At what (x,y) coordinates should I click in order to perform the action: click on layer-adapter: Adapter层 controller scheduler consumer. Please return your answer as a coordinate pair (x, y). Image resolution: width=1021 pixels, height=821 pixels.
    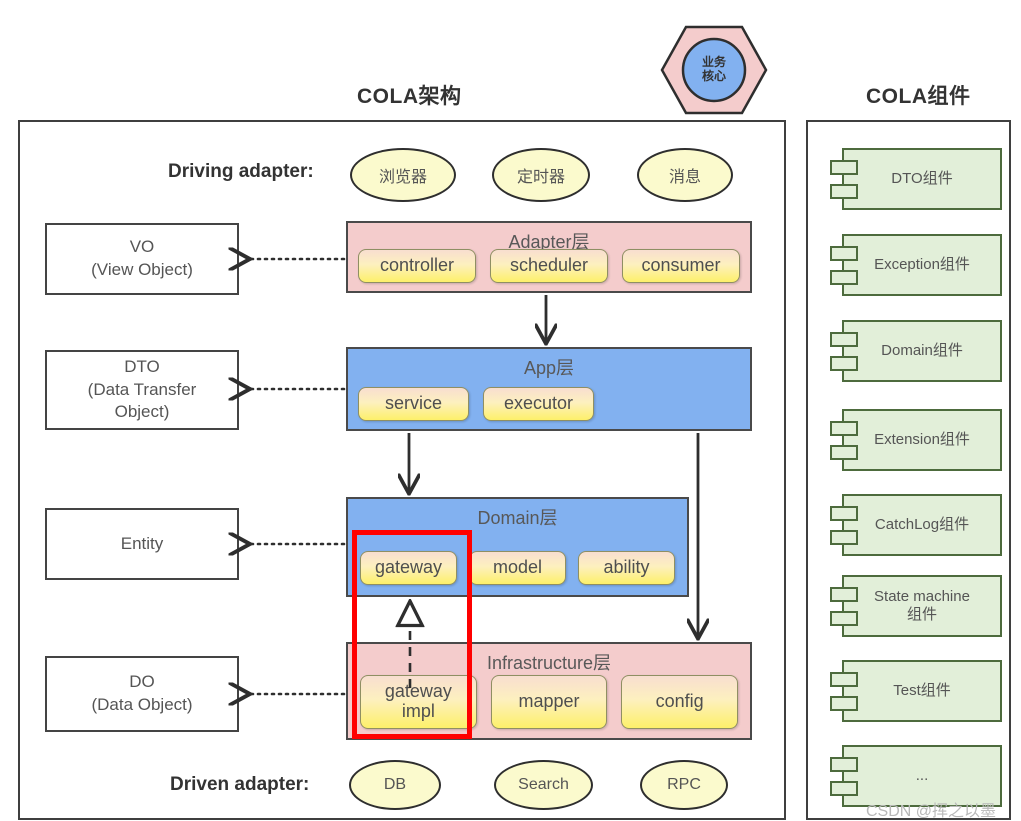
    Looking at the image, I should click on (549, 257).